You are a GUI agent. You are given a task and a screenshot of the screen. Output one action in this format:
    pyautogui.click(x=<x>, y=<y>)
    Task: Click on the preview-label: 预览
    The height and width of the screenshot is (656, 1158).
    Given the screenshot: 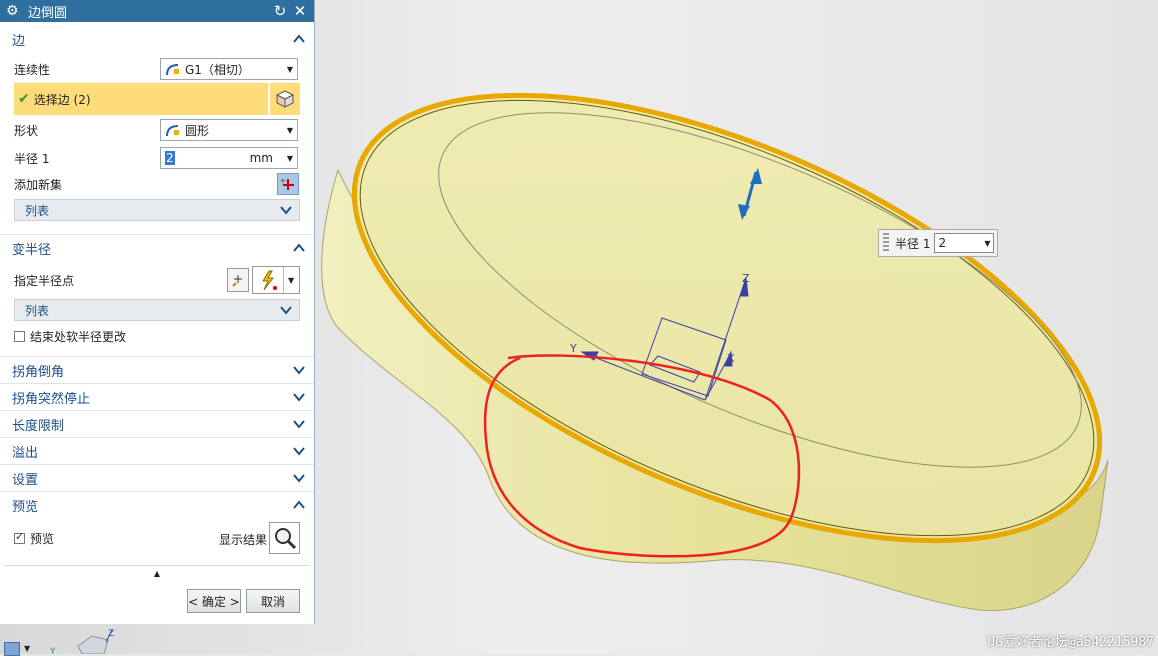 What is the action you would take?
    pyautogui.click(x=42, y=538)
    